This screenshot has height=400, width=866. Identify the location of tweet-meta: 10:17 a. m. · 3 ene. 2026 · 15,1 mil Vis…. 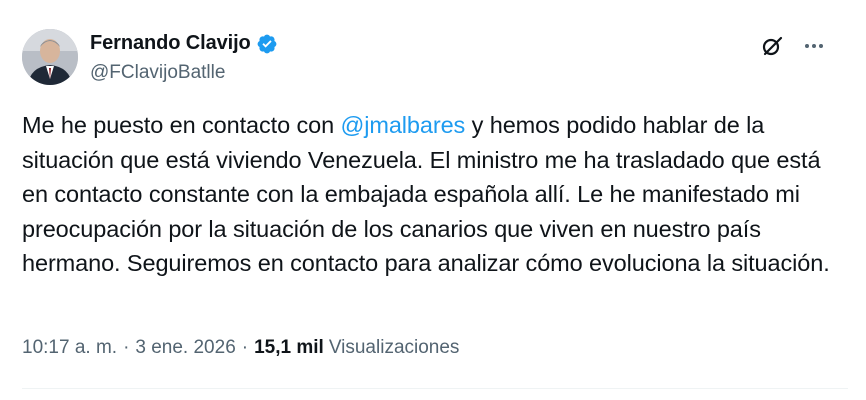
(240, 348).